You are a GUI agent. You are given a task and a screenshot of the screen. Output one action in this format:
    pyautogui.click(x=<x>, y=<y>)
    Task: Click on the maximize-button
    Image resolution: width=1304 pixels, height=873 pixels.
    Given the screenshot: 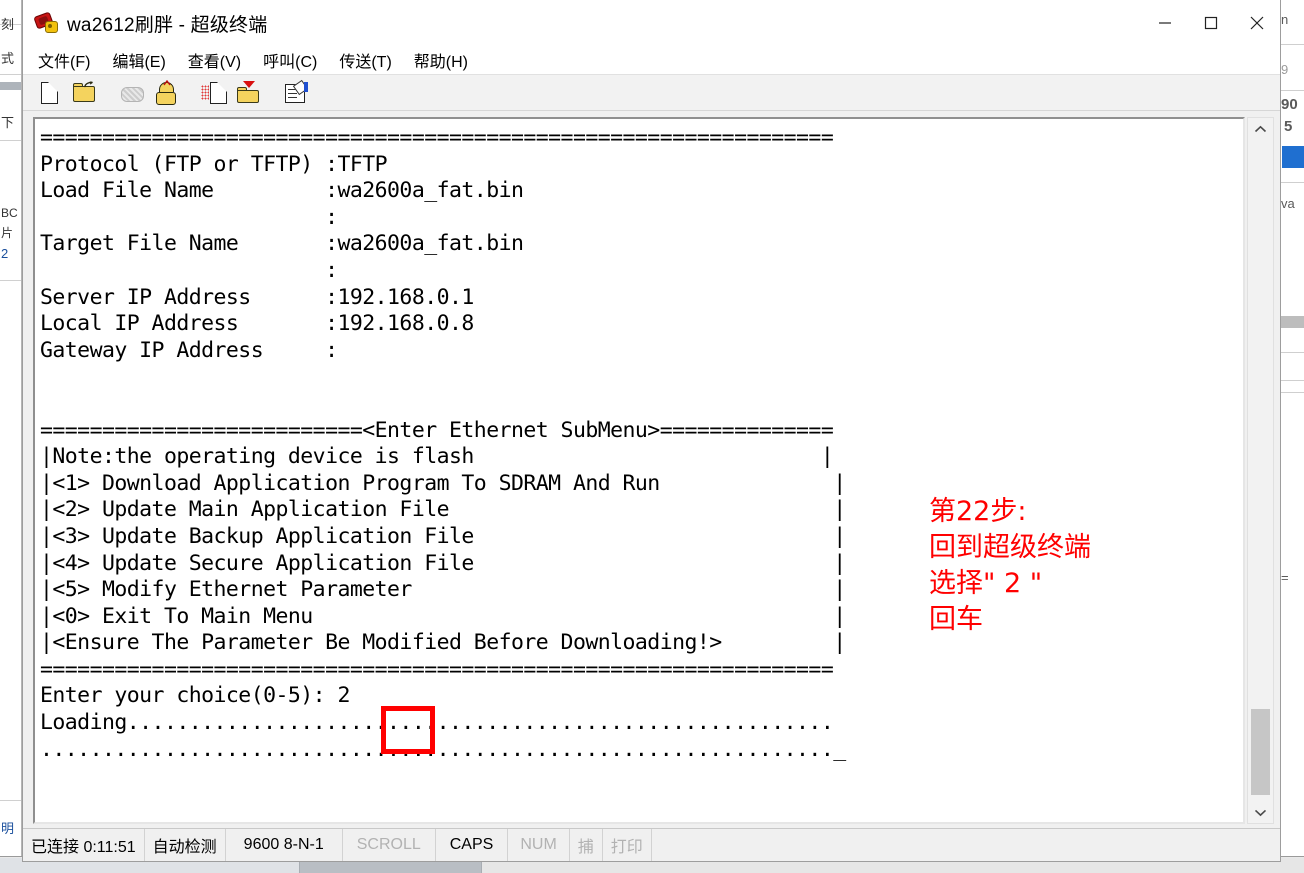 What is the action you would take?
    pyautogui.click(x=1211, y=23)
    